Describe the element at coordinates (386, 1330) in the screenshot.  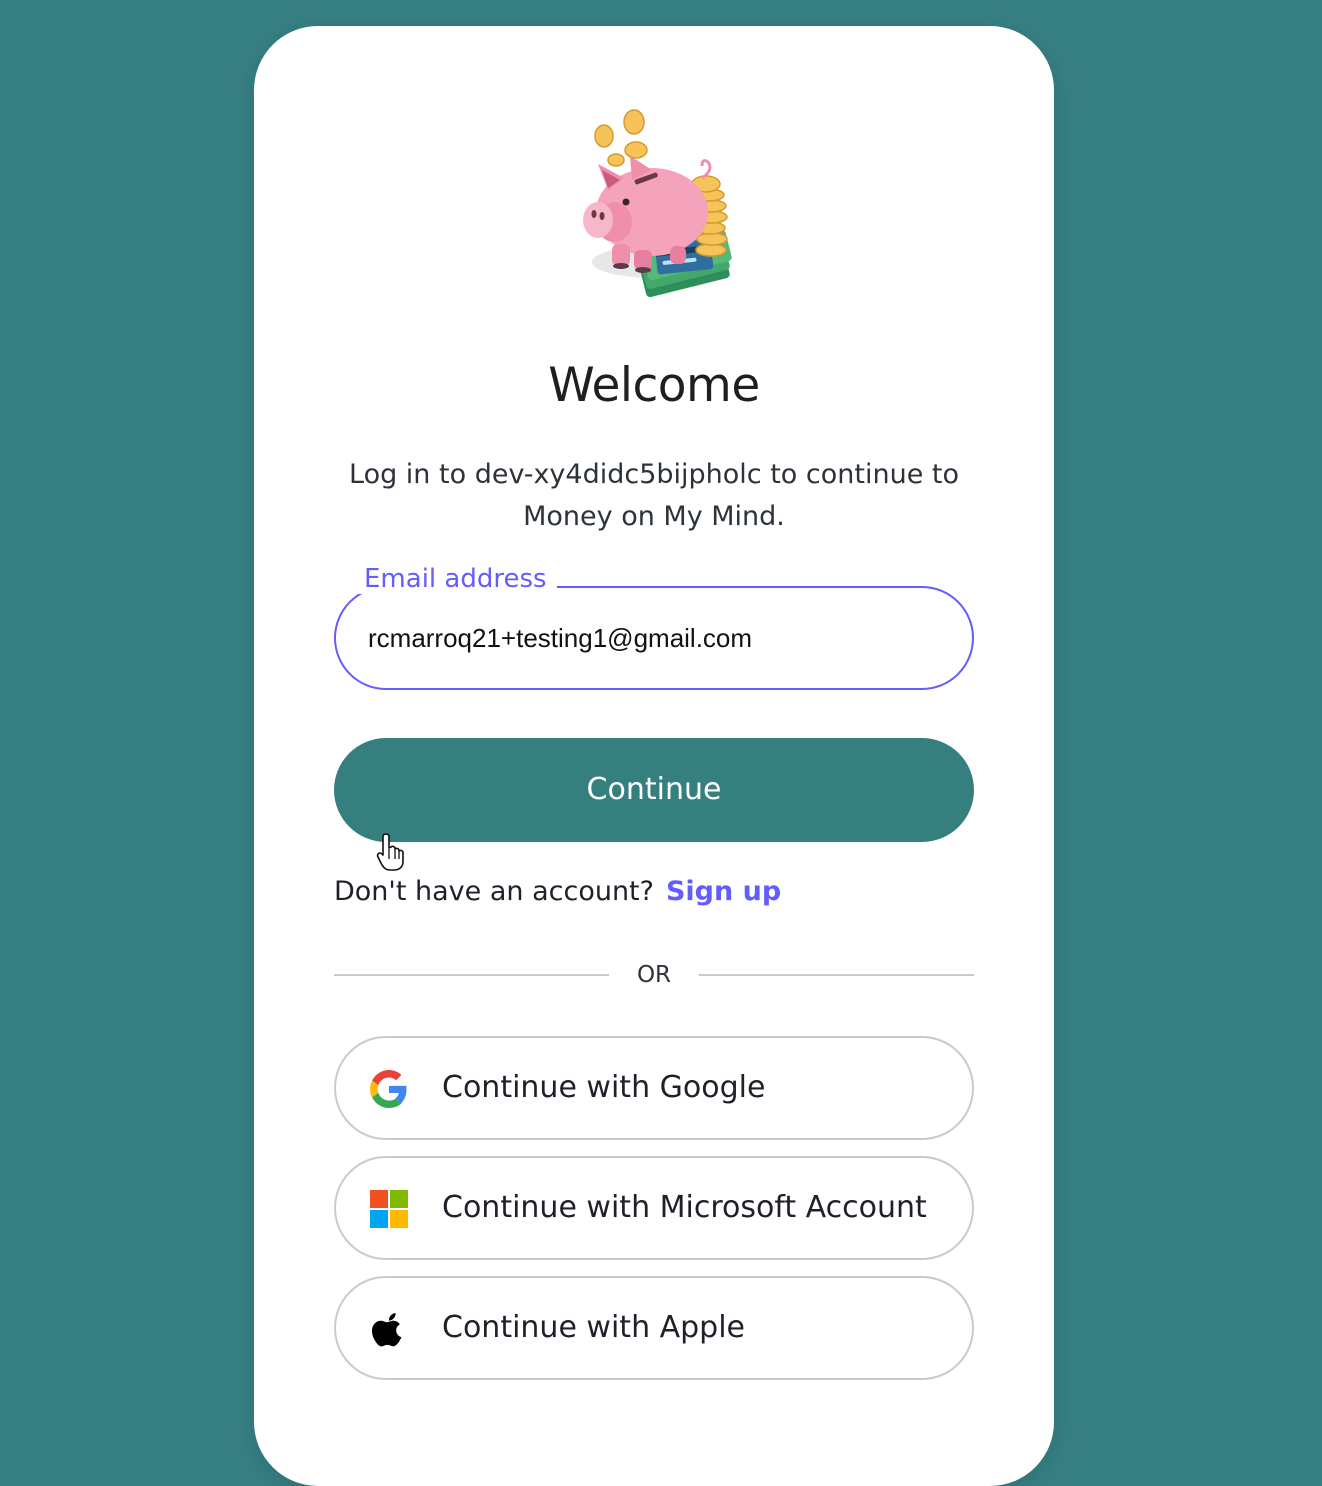
I see `apple-icon` at that location.